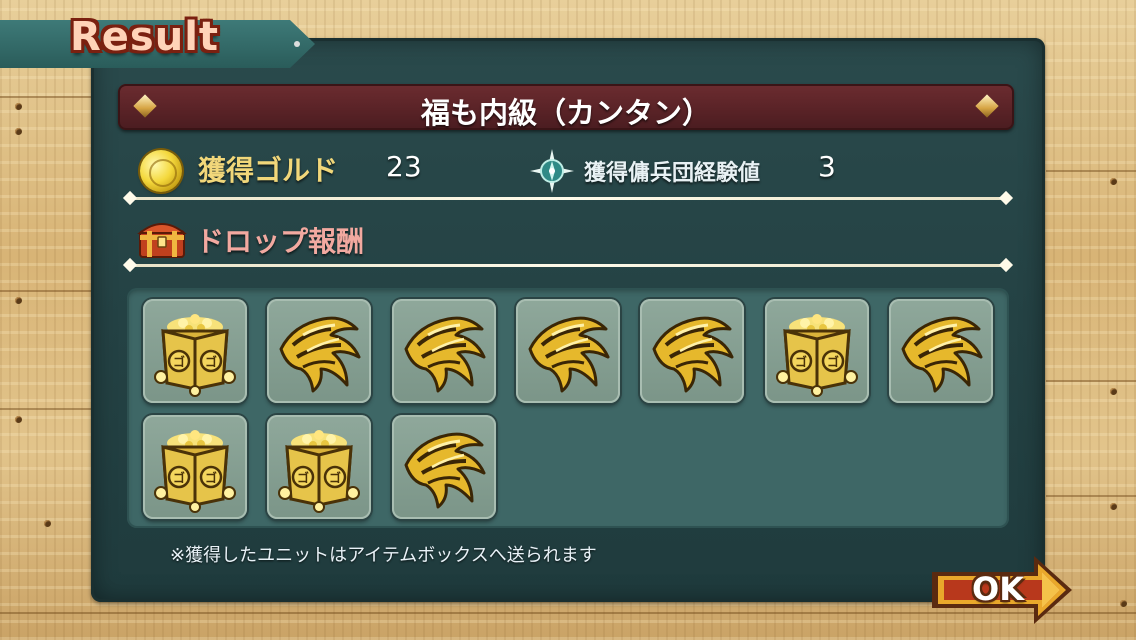  What do you see at coordinates (552, 171) in the screenshot?
I see `compass-star-icon` at bounding box center [552, 171].